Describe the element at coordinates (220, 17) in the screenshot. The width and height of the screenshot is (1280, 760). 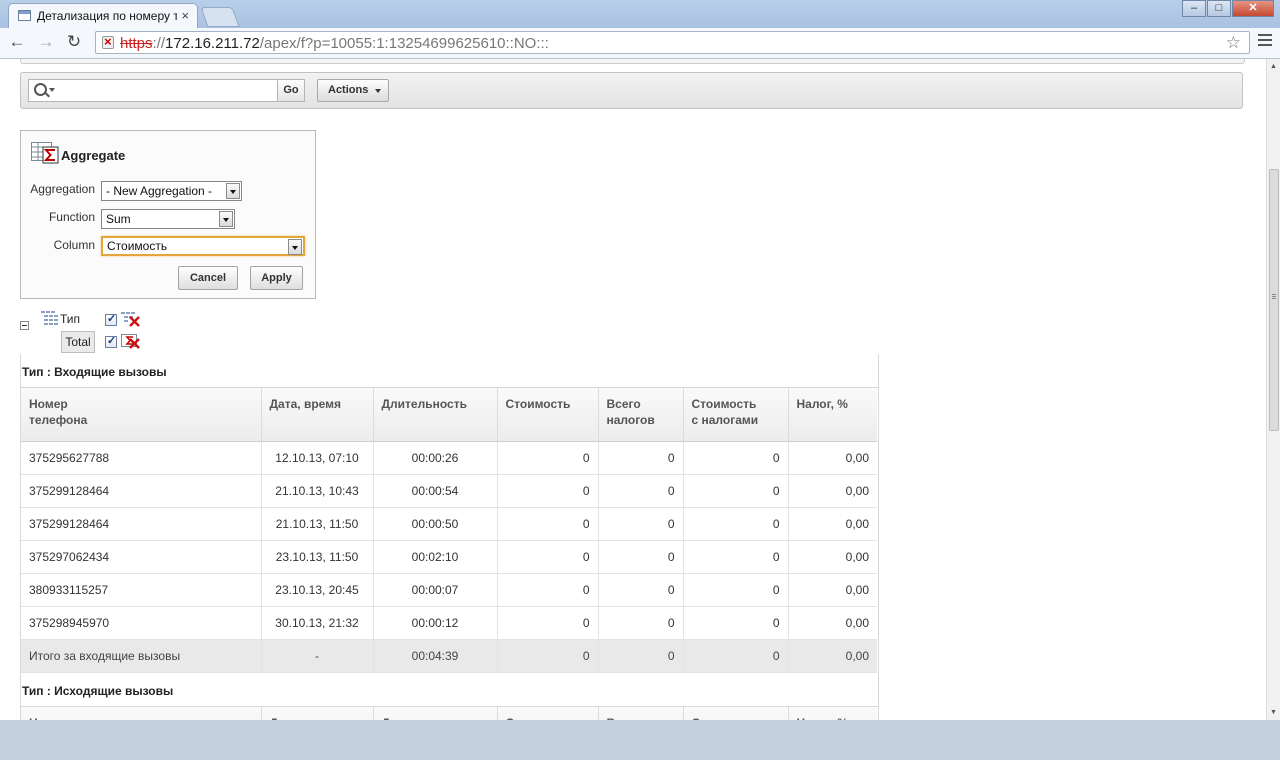
I see `new-tab-button` at that location.